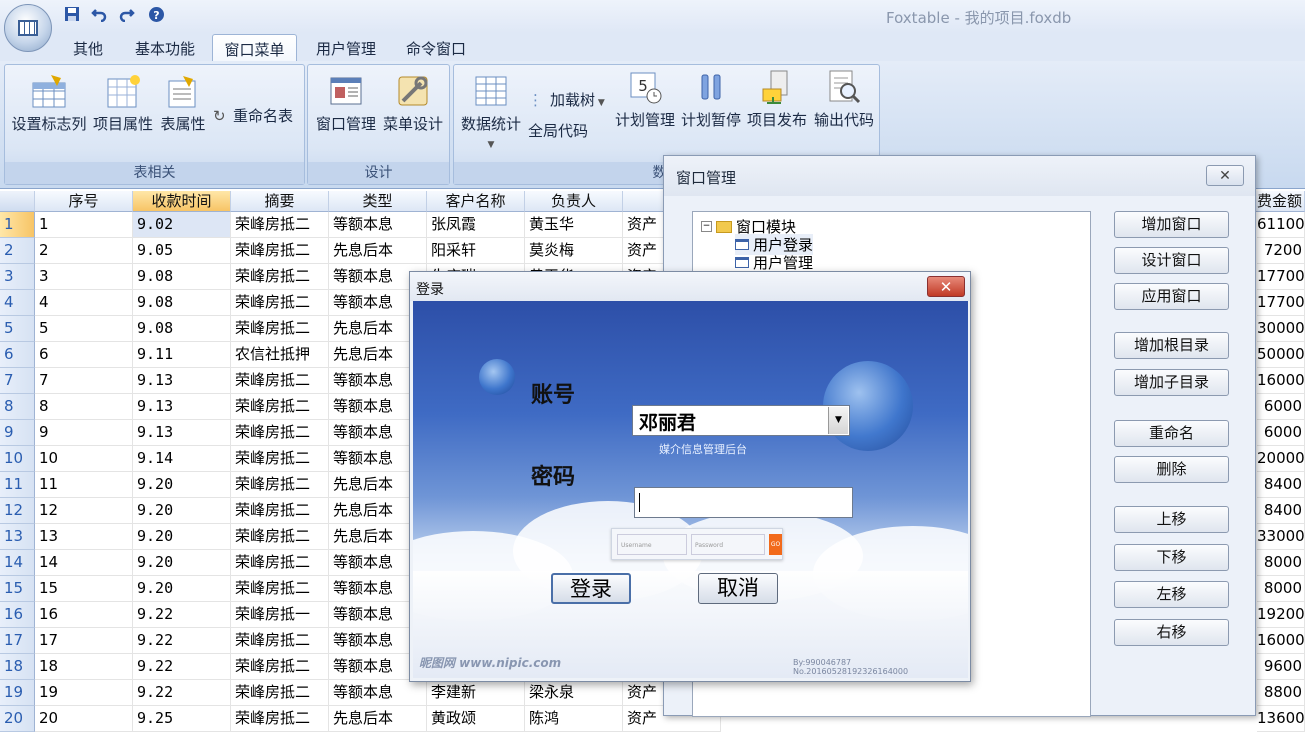  I want to click on rename-table-button: ↻ 重命名表, so click(258, 115).